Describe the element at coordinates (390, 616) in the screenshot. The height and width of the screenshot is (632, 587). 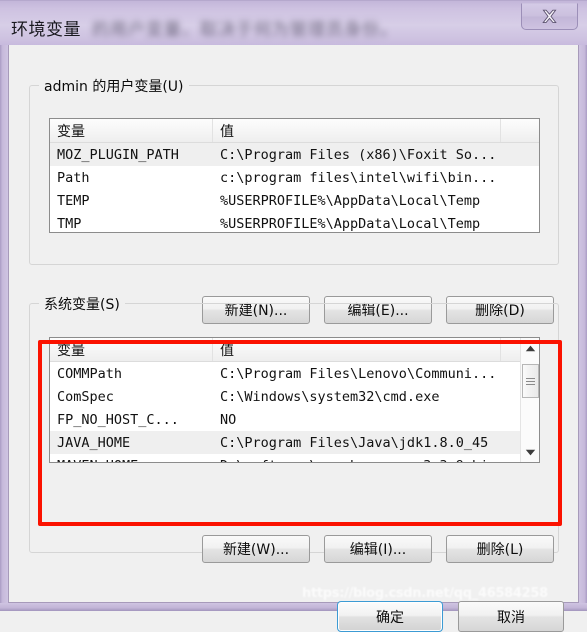
I see `ok-button: 确定` at that location.